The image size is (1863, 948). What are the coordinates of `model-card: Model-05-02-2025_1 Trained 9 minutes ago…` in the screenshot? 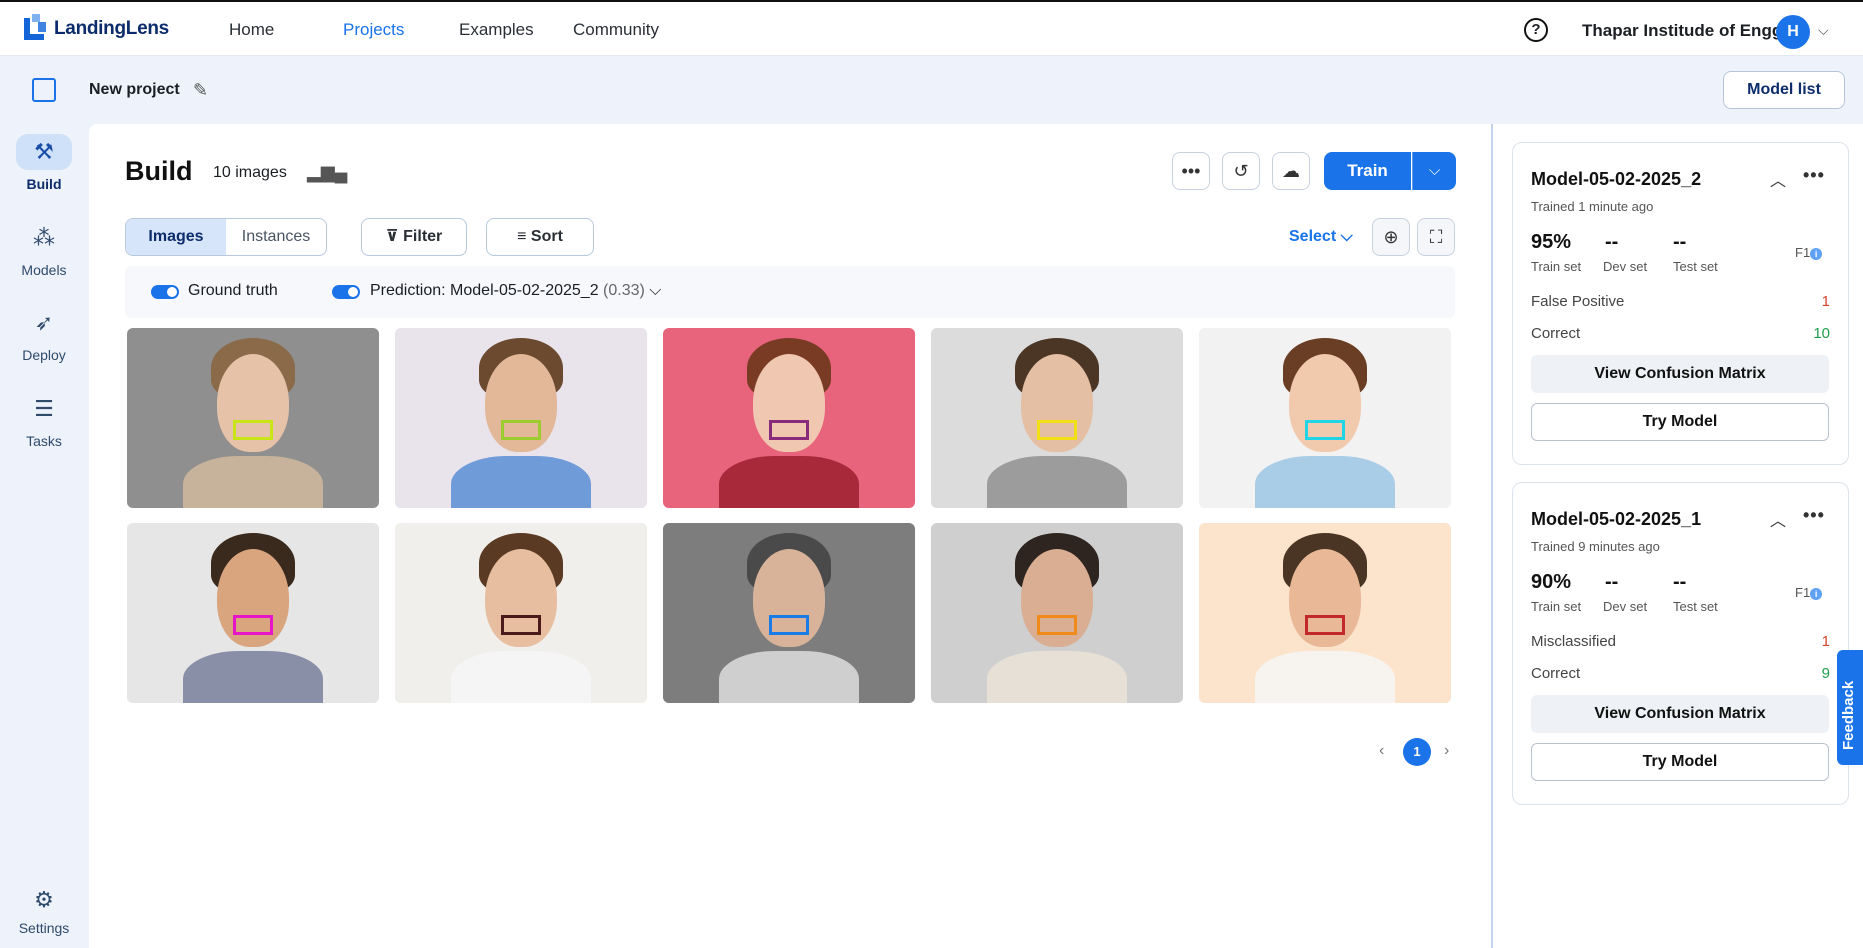 It's located at (1680, 643).